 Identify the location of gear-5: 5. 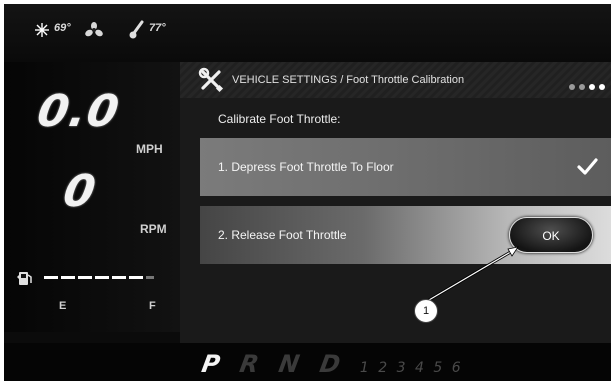
(438, 368).